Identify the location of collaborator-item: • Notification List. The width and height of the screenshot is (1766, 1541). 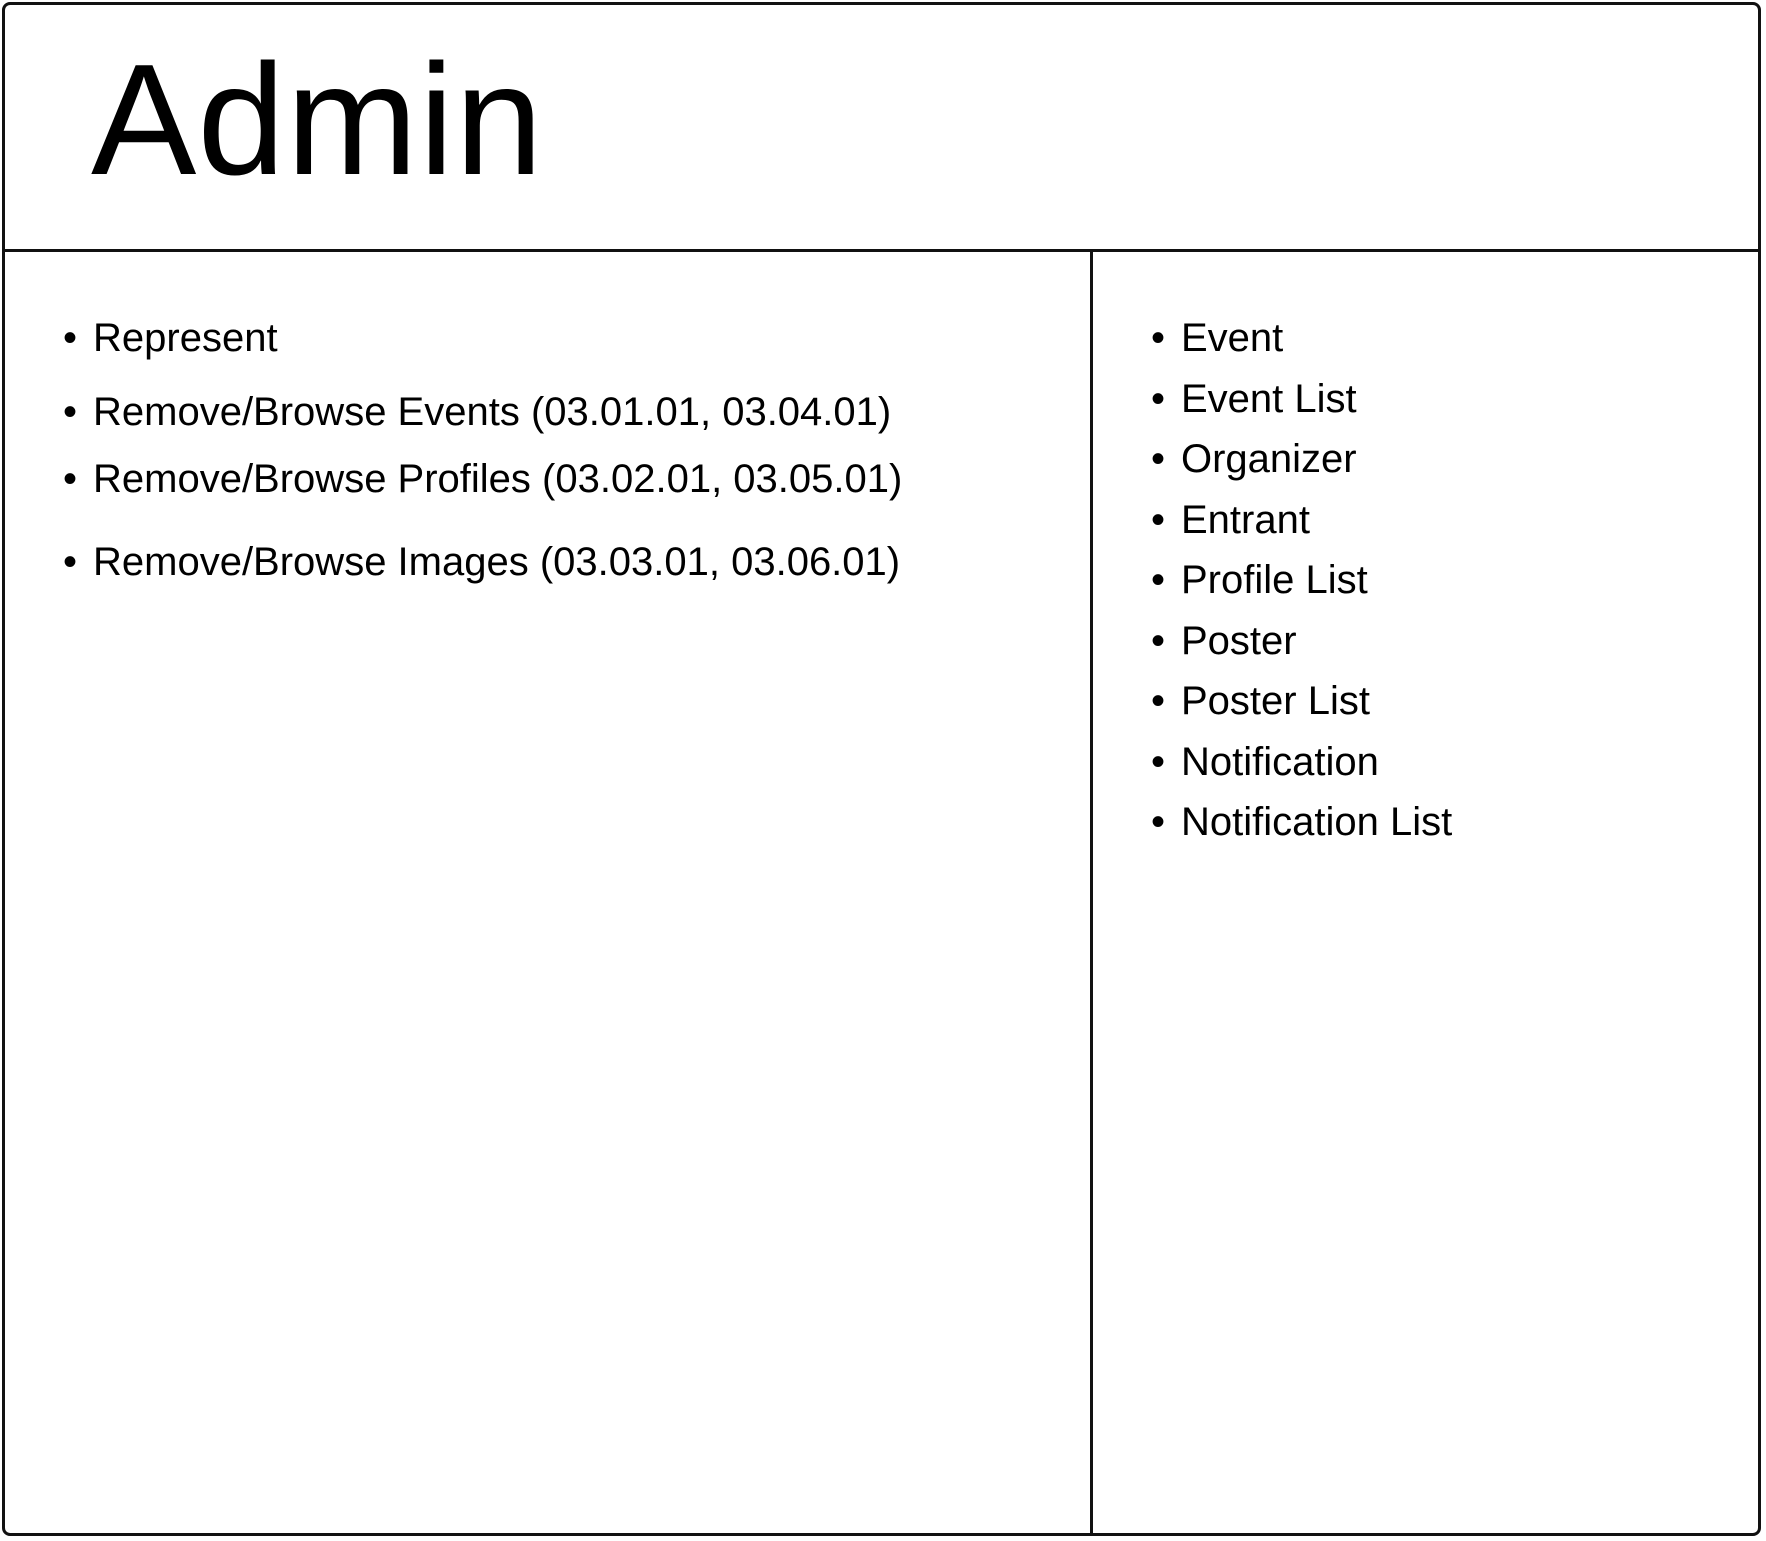
(1301, 822).